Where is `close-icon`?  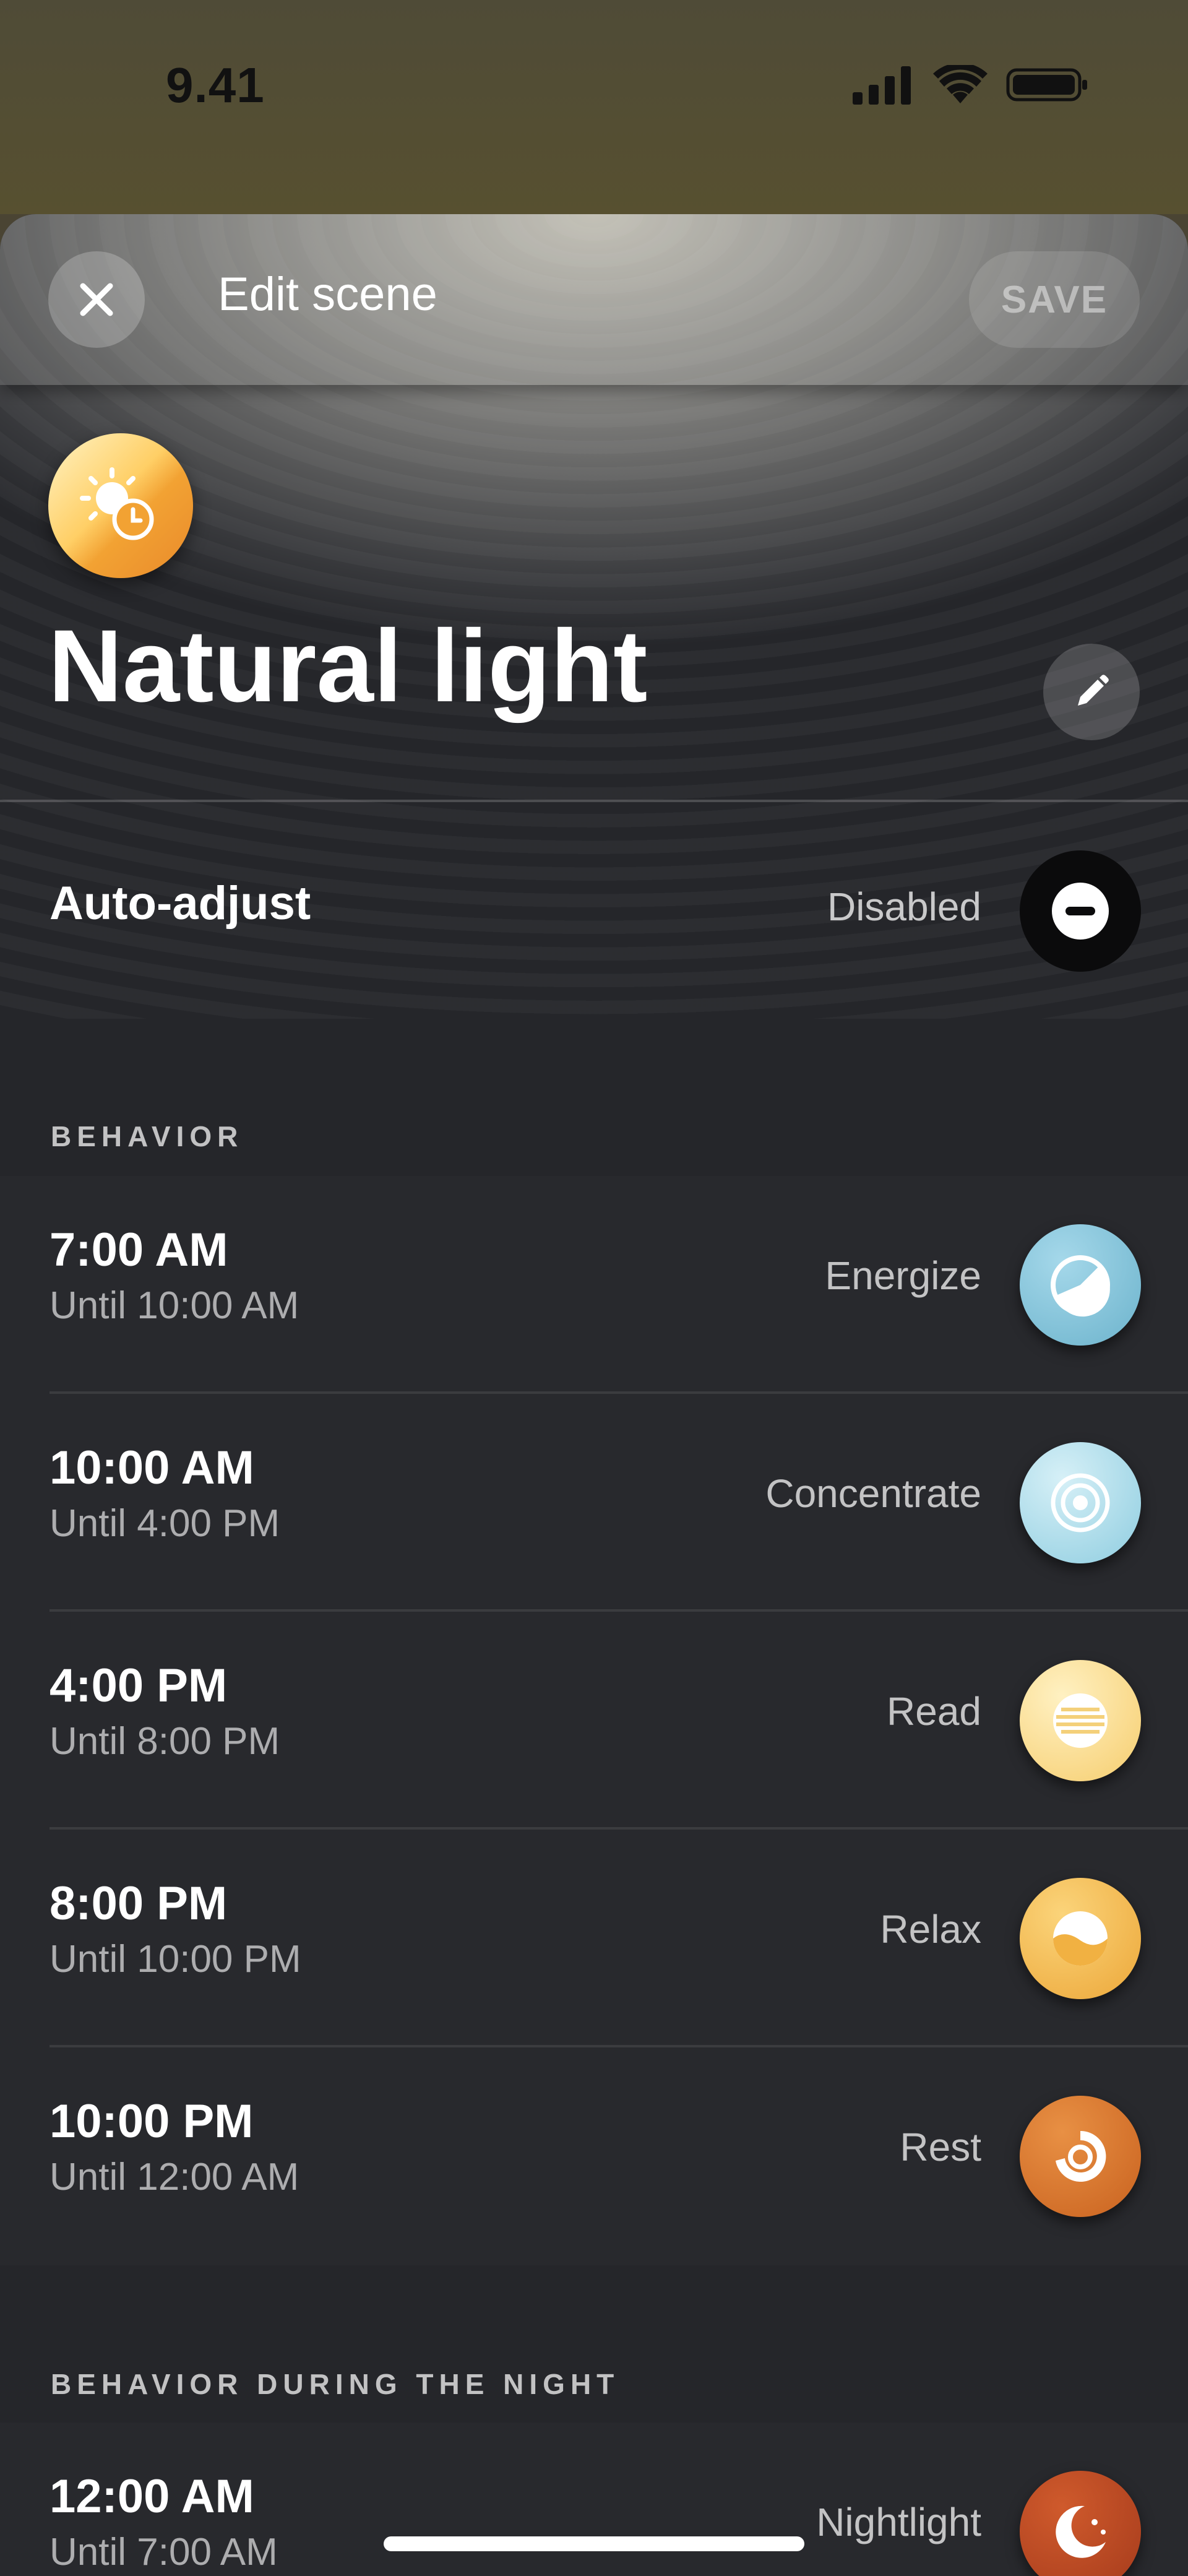 close-icon is located at coordinates (96, 299).